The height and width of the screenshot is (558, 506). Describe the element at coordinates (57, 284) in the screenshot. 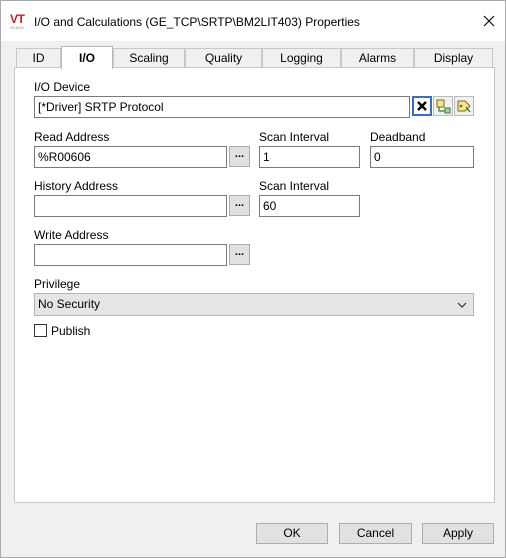

I see `privilege-label: Privilege` at that location.